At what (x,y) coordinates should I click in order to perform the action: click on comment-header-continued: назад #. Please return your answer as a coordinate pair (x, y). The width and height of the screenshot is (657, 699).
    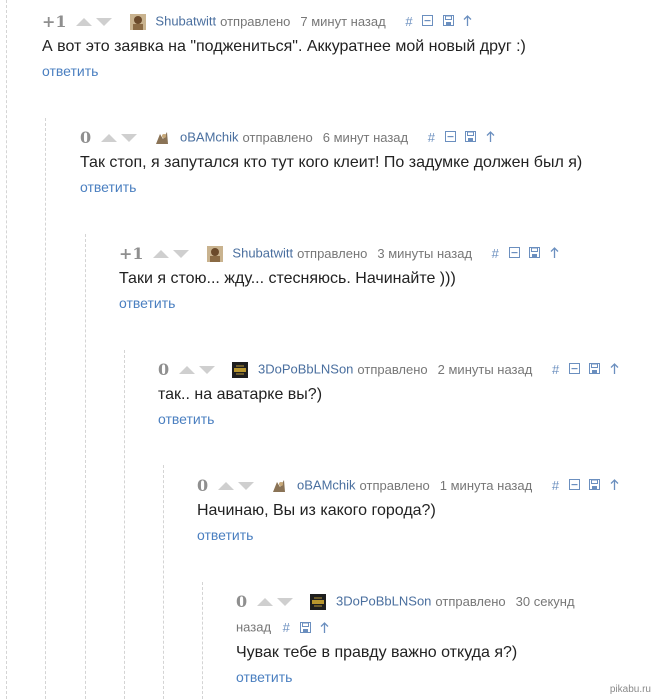
    Looking at the image, I should click on (405, 627).